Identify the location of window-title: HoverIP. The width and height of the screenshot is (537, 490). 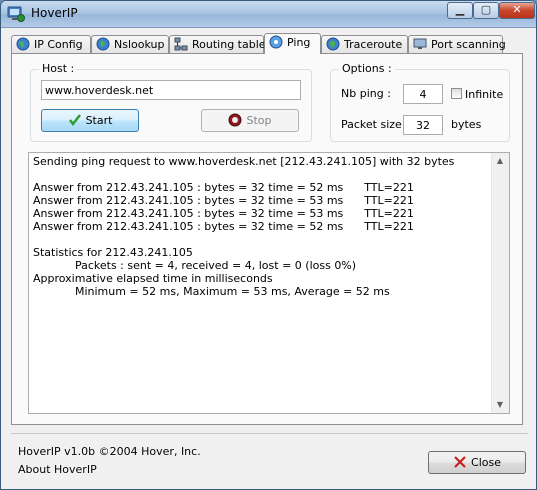
(54, 13).